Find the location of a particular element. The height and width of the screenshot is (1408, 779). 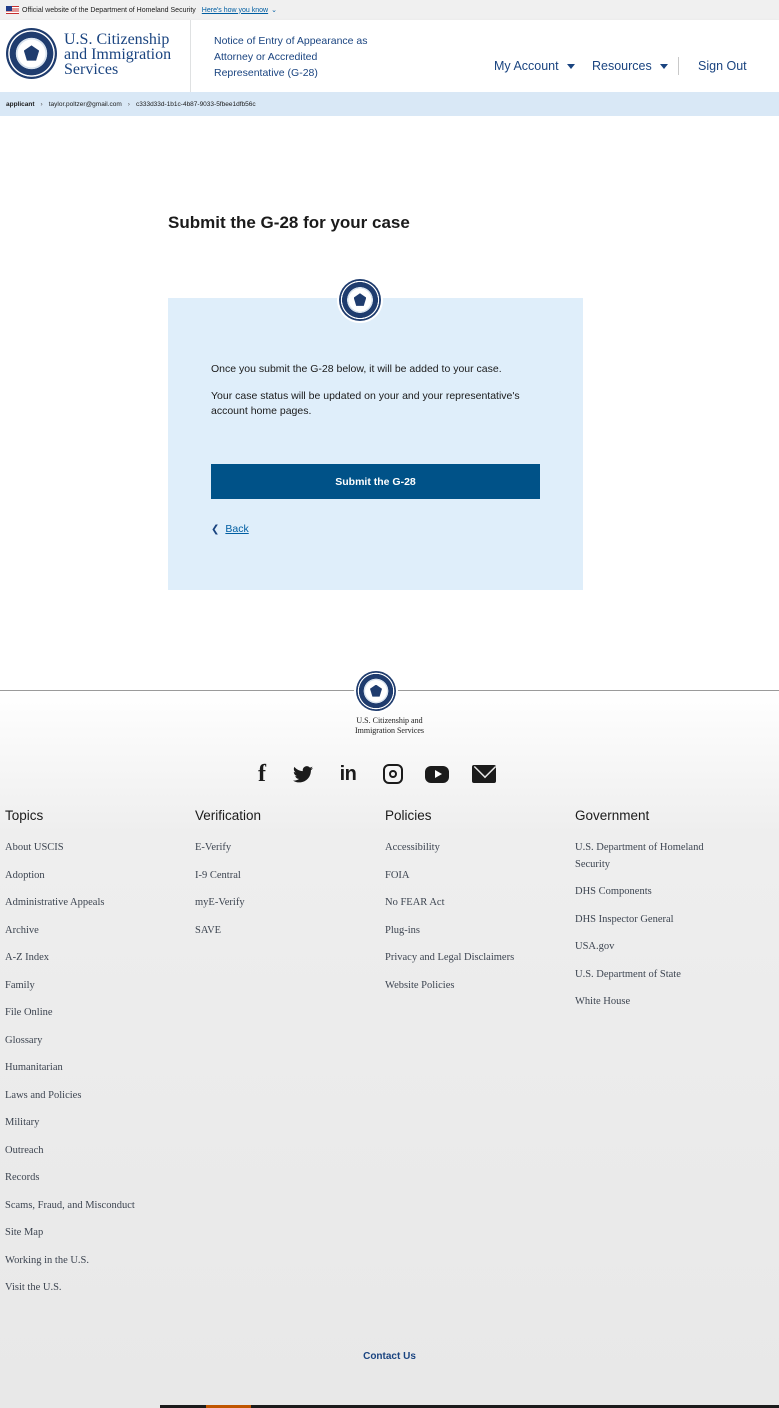

footer-column-heading: Government is located at coordinates (612, 815).